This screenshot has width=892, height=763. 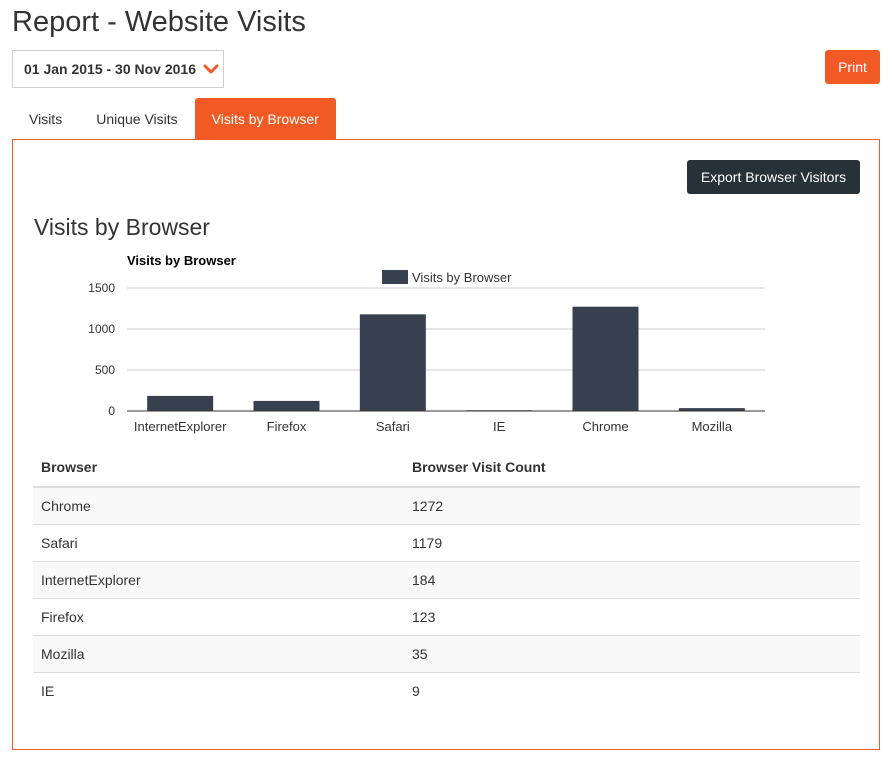 I want to click on x-tick-label: Mozilla, so click(x=712, y=426).